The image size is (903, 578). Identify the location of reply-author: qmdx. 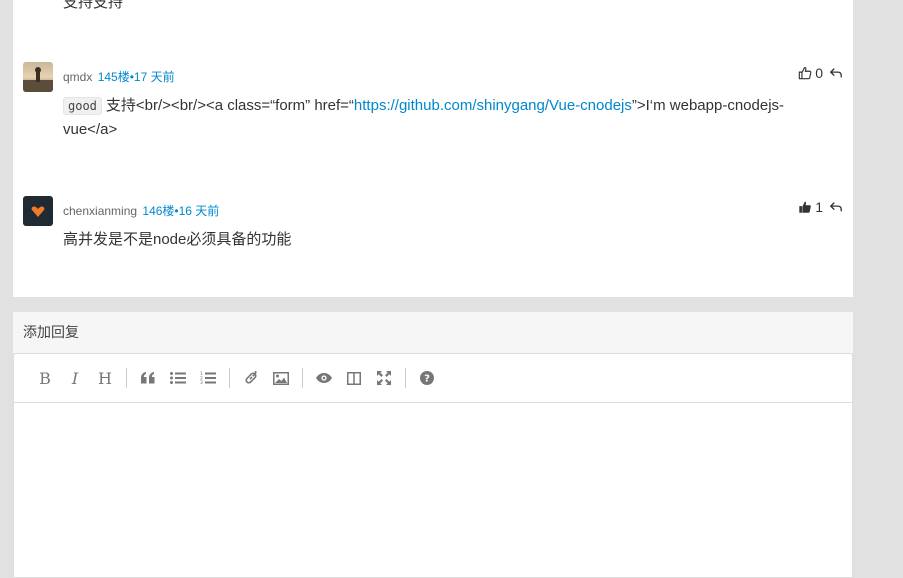
(77, 77).